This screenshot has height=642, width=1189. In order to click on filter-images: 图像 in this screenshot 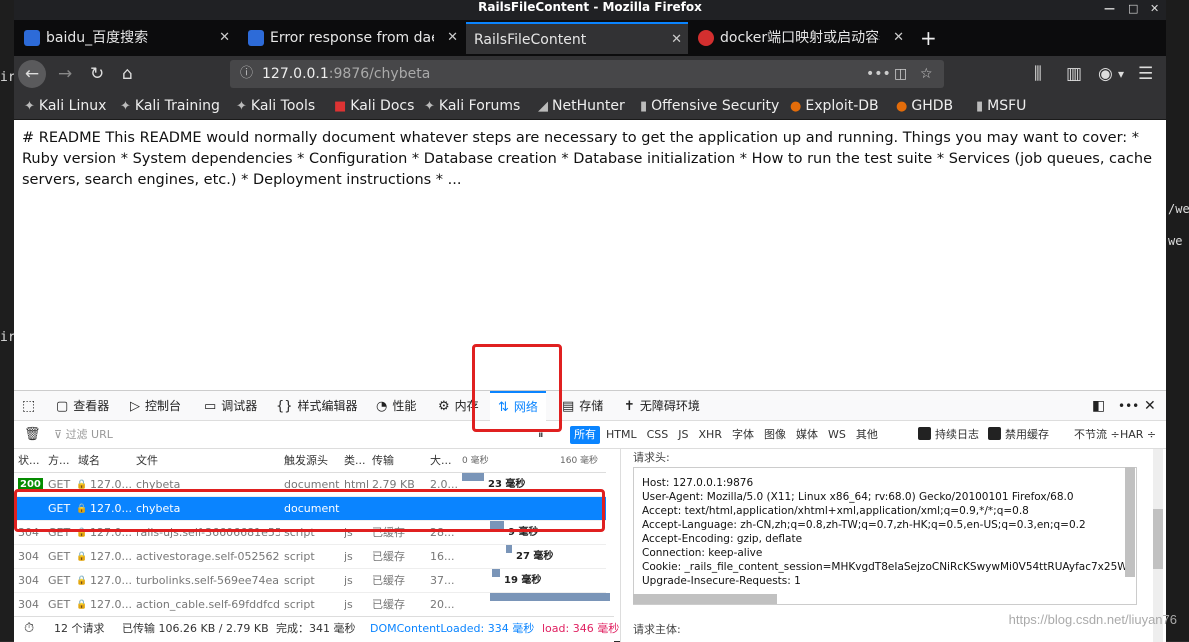, I will do `click(775, 435)`.